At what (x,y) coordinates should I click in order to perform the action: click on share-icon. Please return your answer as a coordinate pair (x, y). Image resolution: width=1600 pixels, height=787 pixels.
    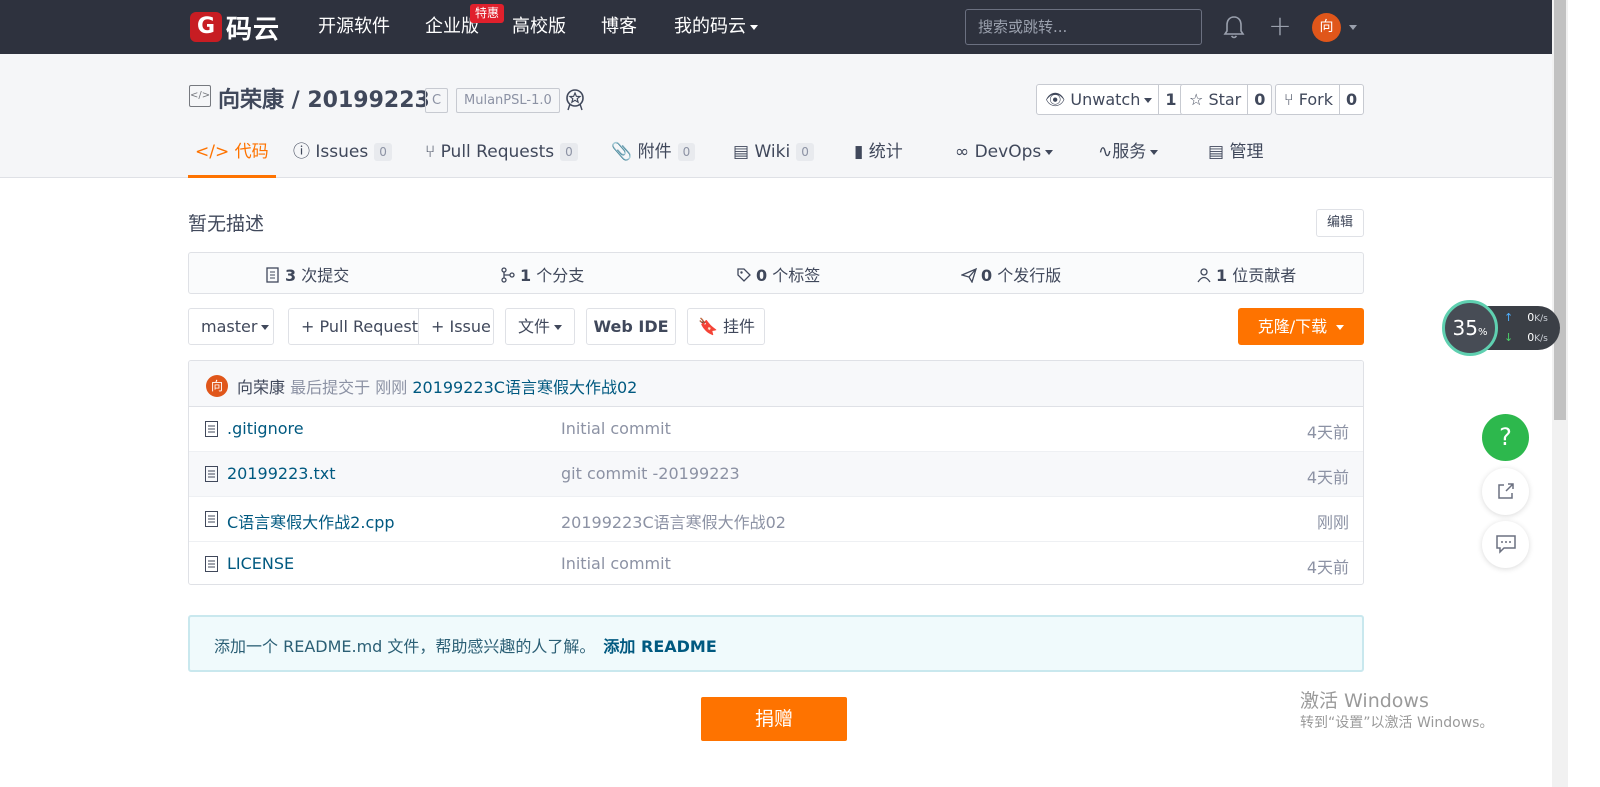
    Looking at the image, I should click on (1505, 491).